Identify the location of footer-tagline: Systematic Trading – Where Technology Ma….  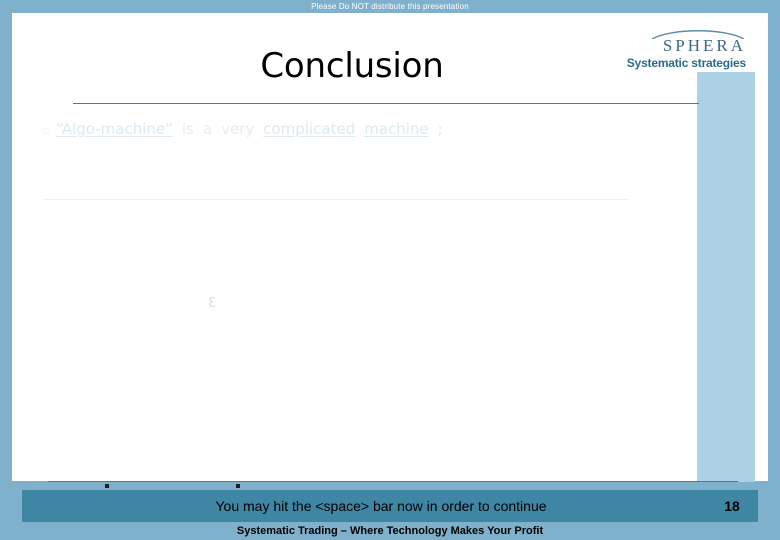
(390, 531).